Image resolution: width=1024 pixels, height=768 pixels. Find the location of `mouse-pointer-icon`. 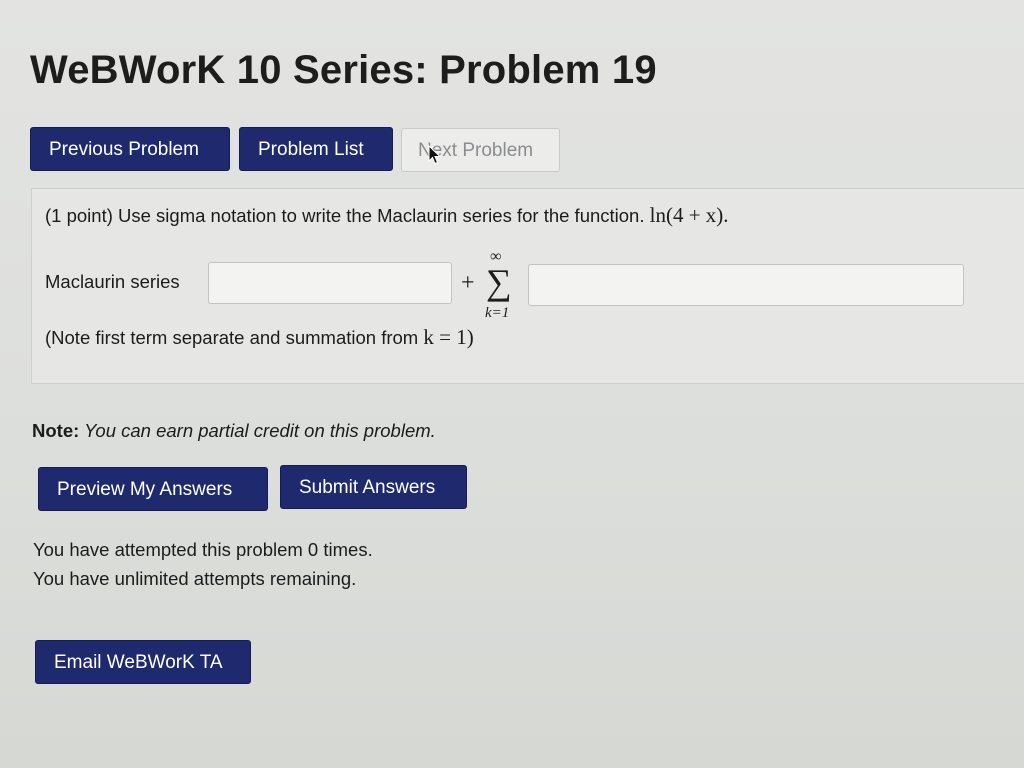

mouse-pointer-icon is located at coordinates (435, 155).